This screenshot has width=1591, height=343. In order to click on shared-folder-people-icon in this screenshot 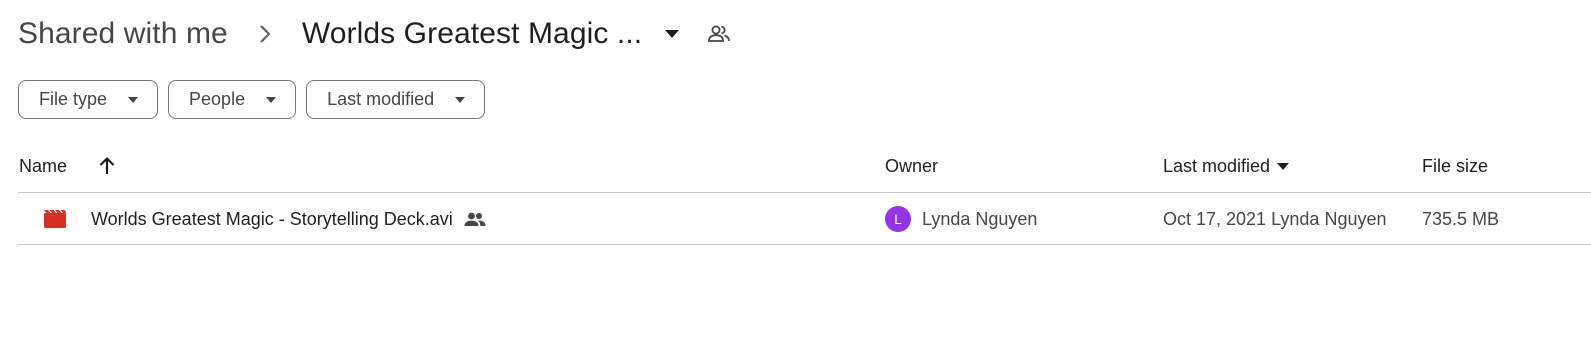, I will do `click(719, 34)`.